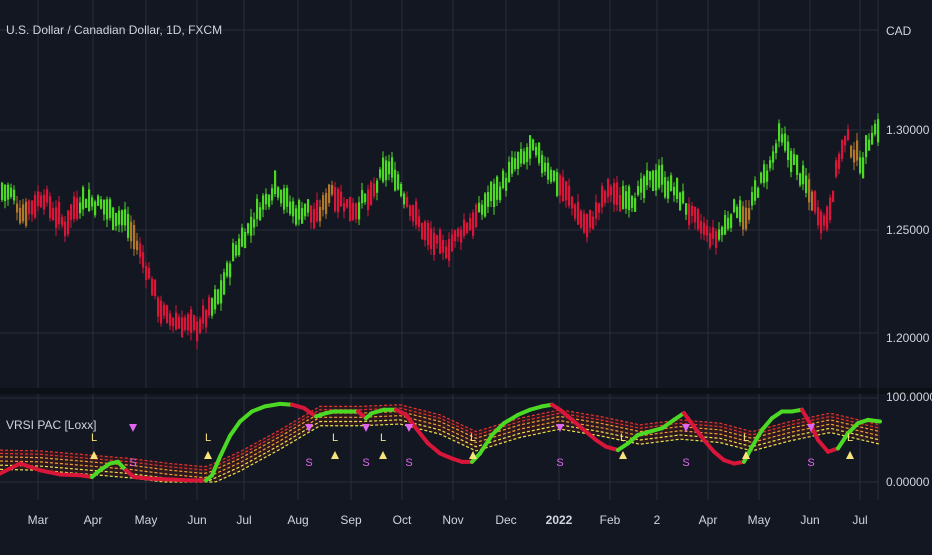 The height and width of the screenshot is (555, 932). Describe the element at coordinates (559, 520) in the screenshot. I see `time-tick-label: 2022` at that location.